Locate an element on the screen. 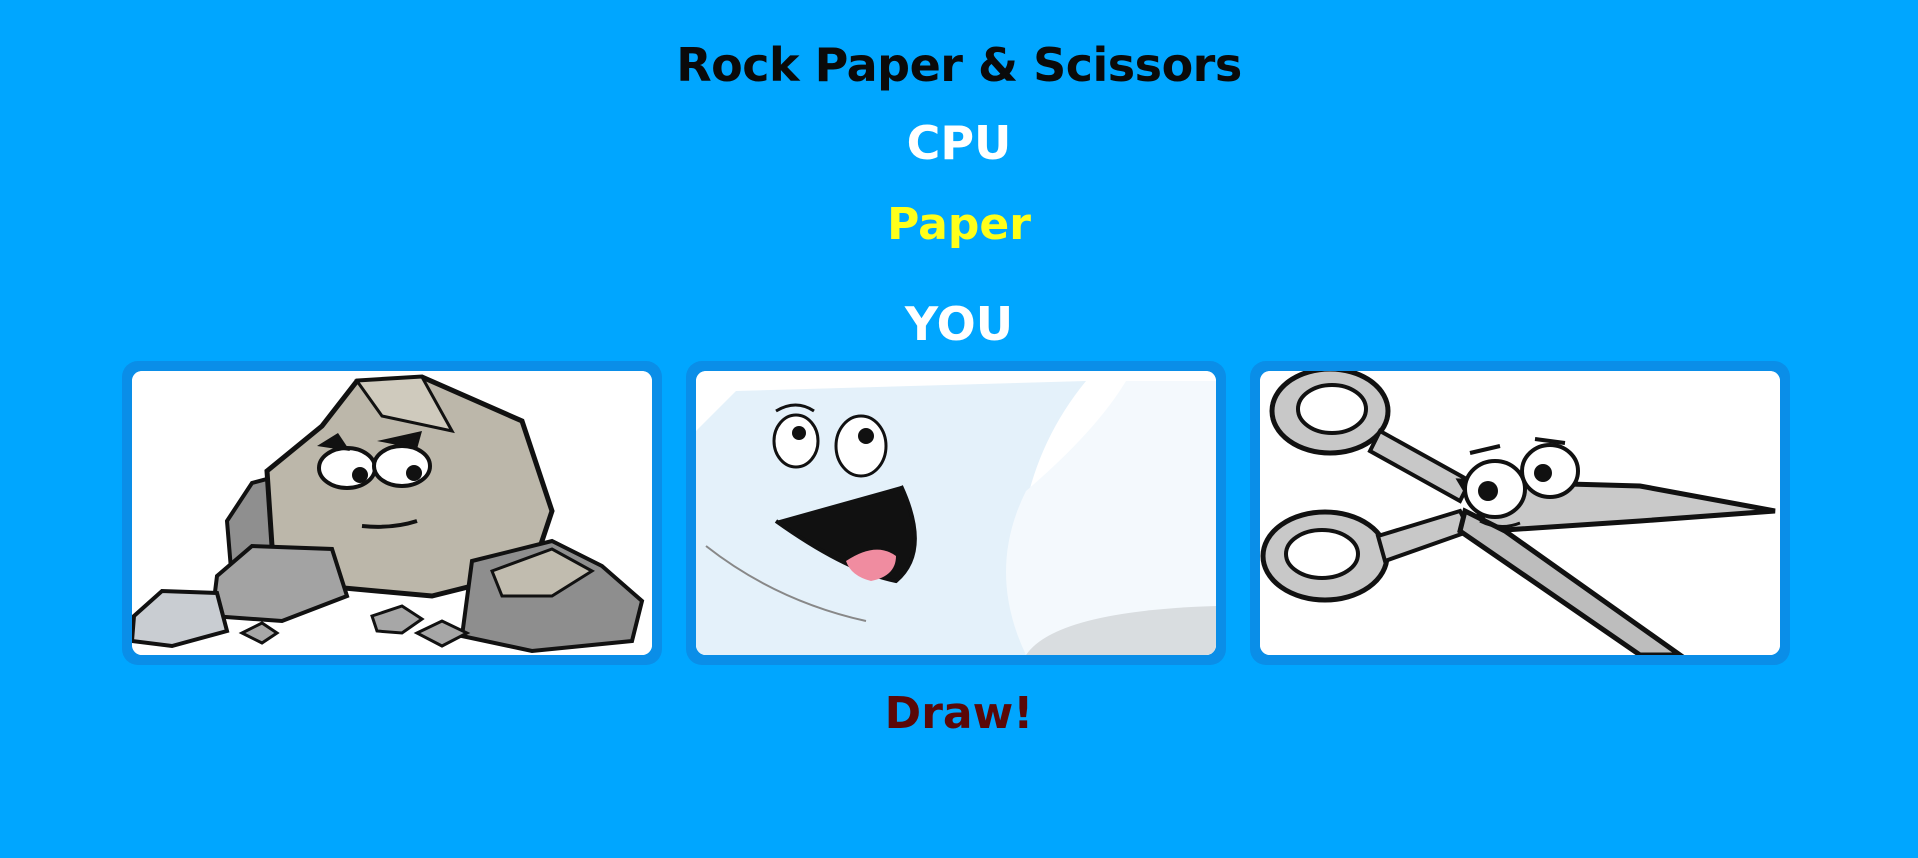 The height and width of the screenshot is (858, 1918). page-title: Rock Paper & Scissors is located at coordinates (959, 65).